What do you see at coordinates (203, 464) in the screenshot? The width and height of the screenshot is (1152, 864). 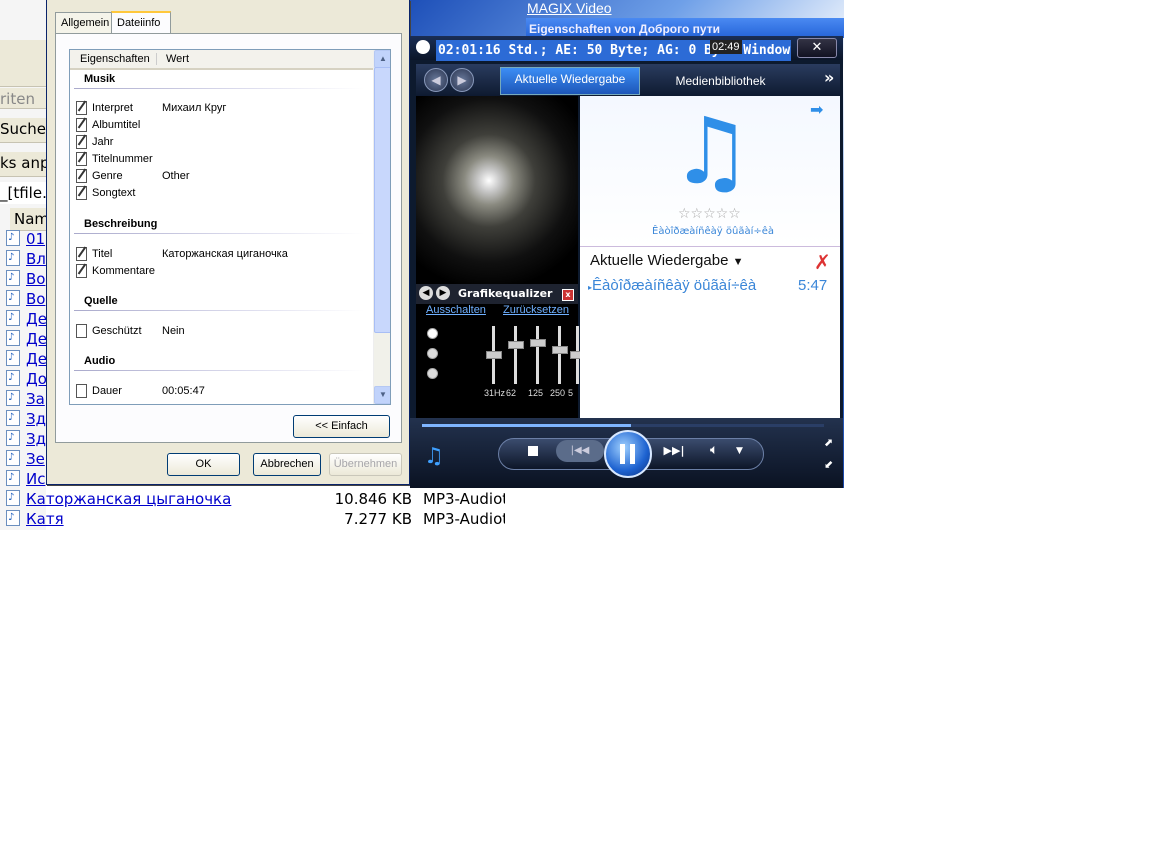 I see `ok-button: OK` at bounding box center [203, 464].